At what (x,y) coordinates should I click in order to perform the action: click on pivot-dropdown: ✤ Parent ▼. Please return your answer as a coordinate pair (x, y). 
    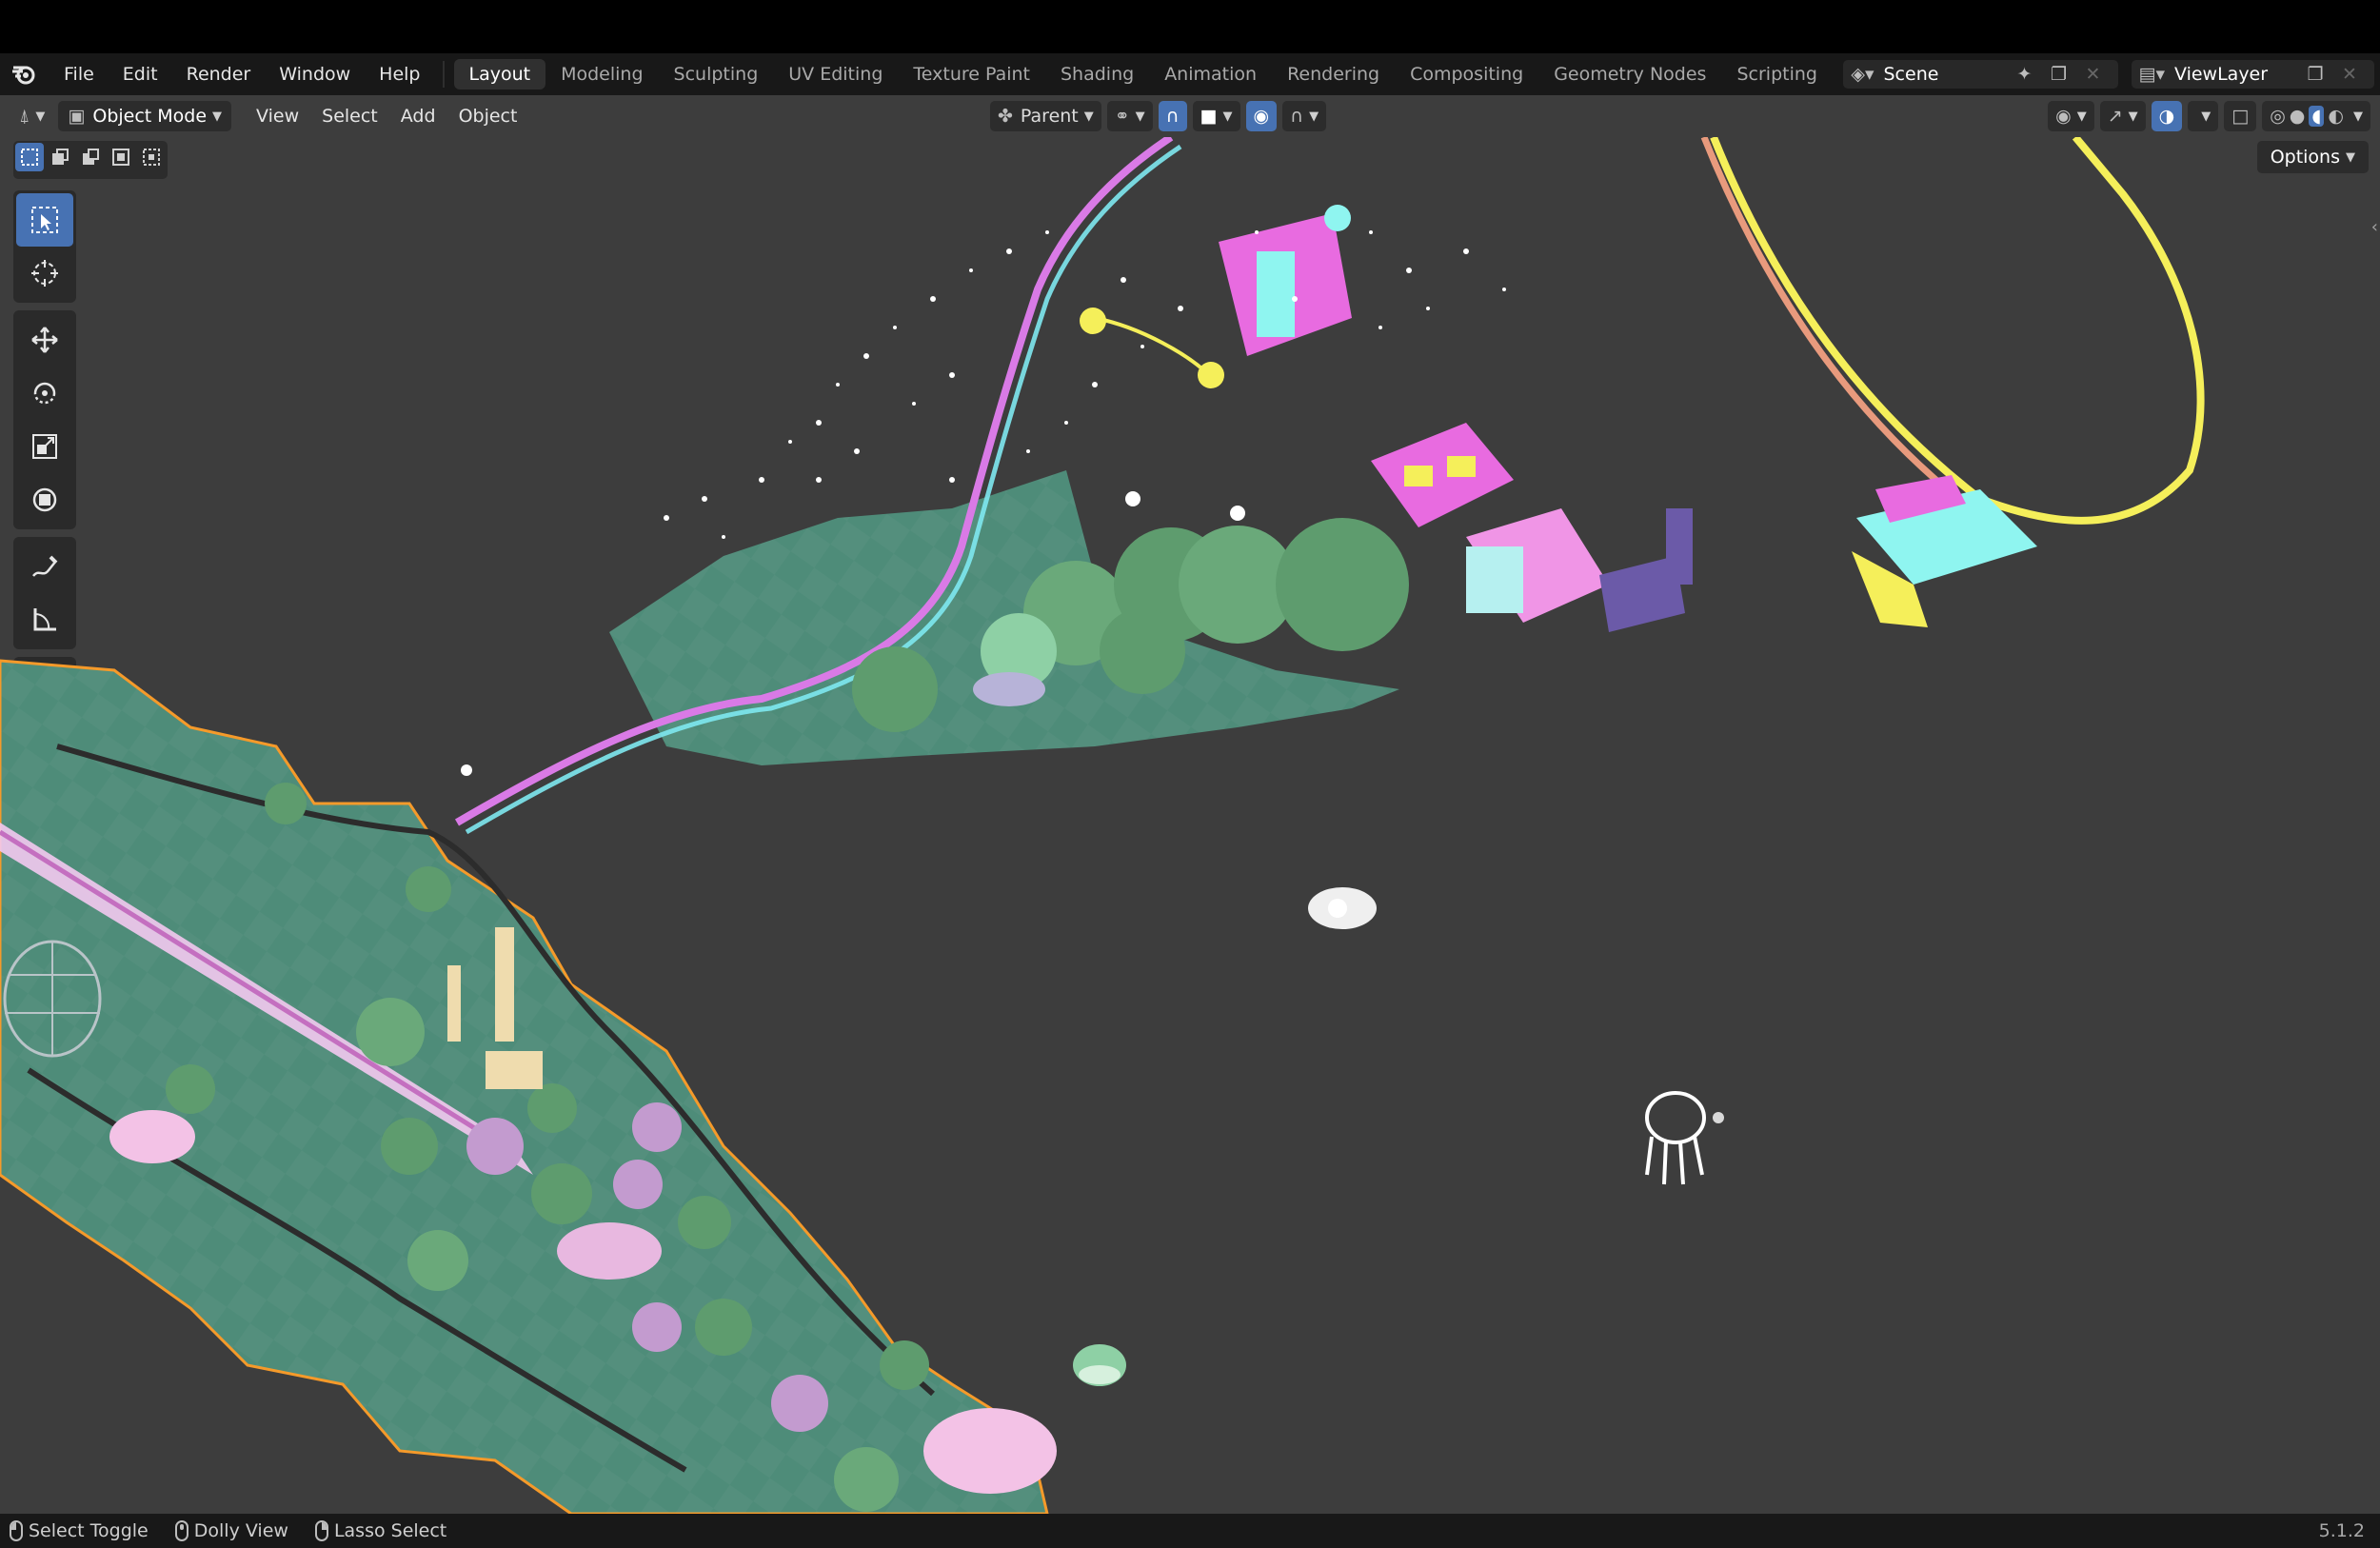
    Looking at the image, I should click on (1045, 116).